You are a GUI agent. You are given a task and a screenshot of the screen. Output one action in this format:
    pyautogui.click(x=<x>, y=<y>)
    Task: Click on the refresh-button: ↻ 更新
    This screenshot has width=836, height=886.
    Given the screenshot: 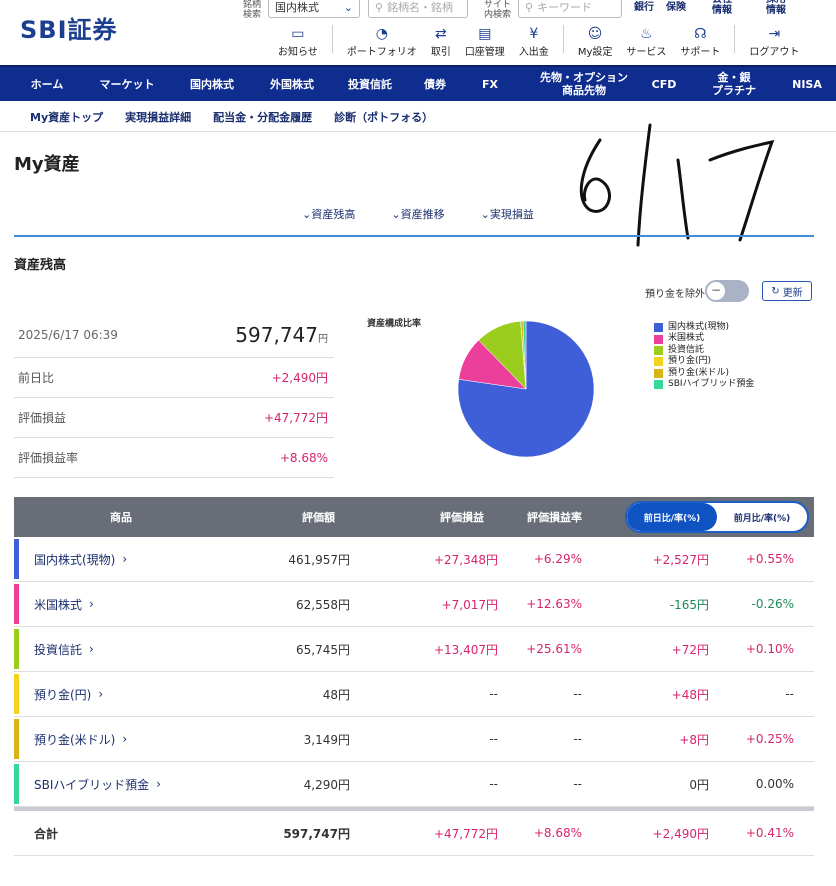 What is the action you would take?
    pyautogui.click(x=787, y=291)
    